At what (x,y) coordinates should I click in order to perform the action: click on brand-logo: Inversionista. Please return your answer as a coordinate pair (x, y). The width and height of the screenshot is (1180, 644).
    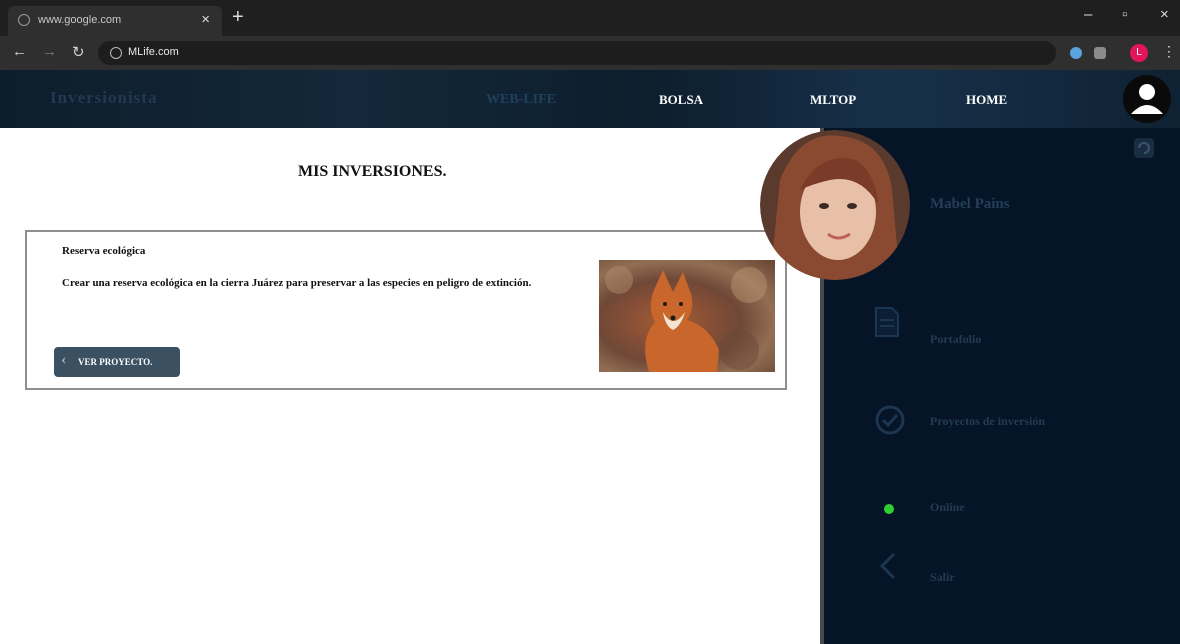
    Looking at the image, I should click on (103, 98).